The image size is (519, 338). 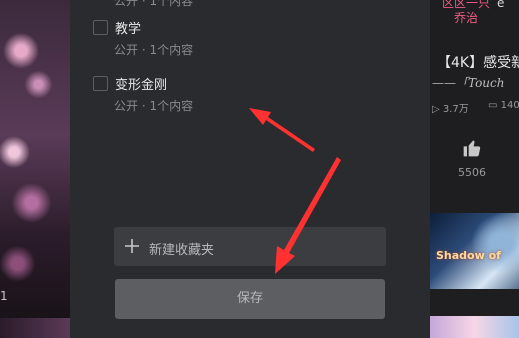 I want to click on folder-meta-partial: 公开 · 1个内容, so click(x=154, y=4).